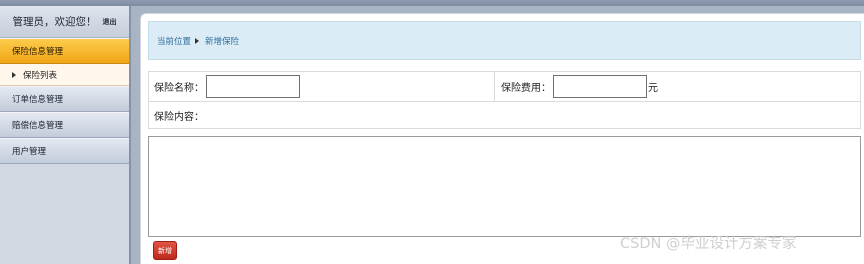 This screenshot has height=264, width=864. Describe the element at coordinates (38, 100) in the screenshot. I see `menu-item-orders-label: 订单信息管理` at that location.